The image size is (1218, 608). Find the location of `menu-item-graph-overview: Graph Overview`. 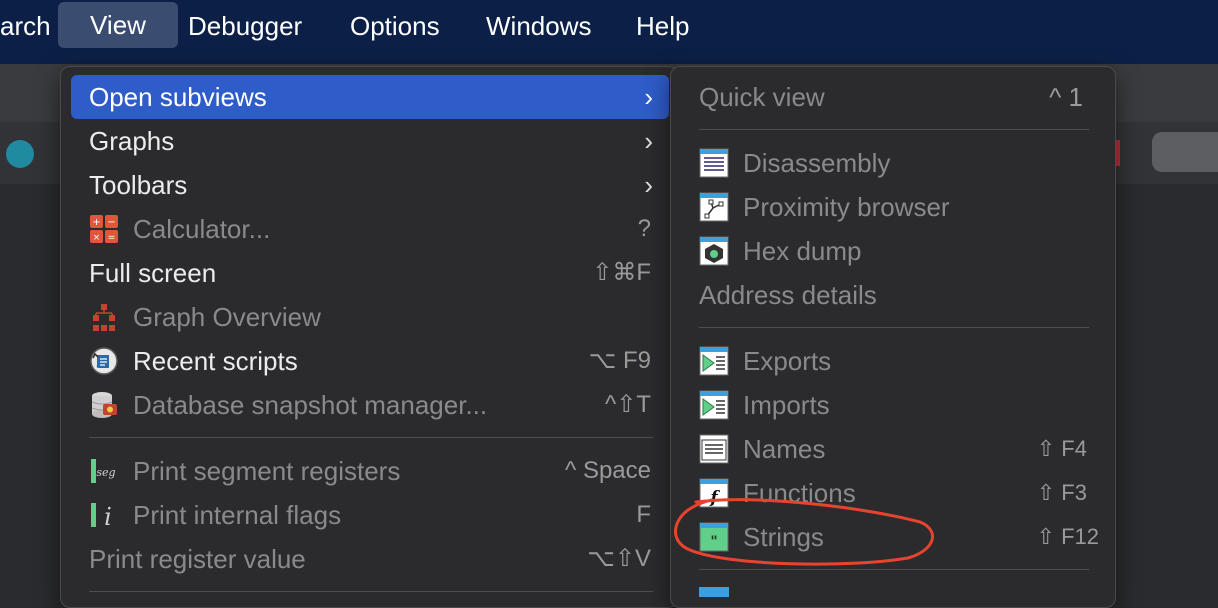

menu-item-graph-overview: Graph Overview is located at coordinates (370, 317).